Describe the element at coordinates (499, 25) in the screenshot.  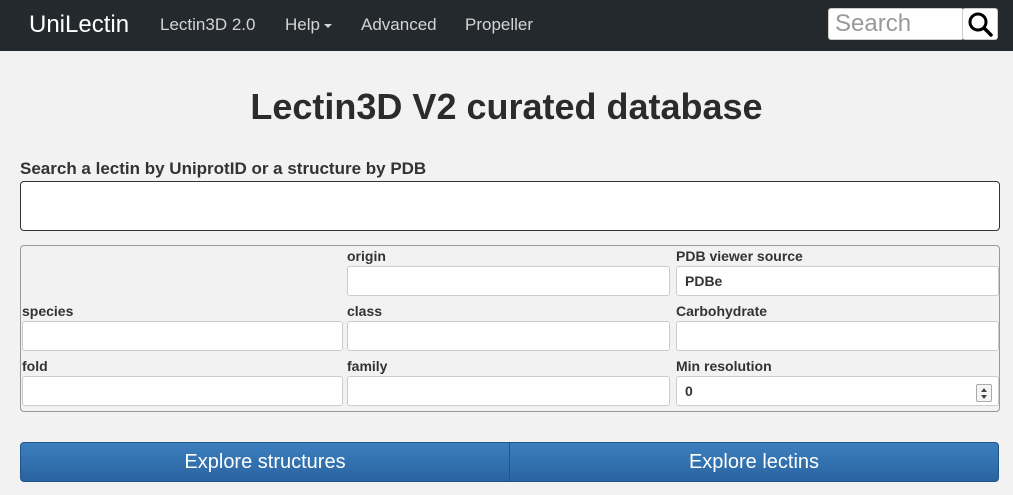
I see `nav-item-propeller: Propeller` at that location.